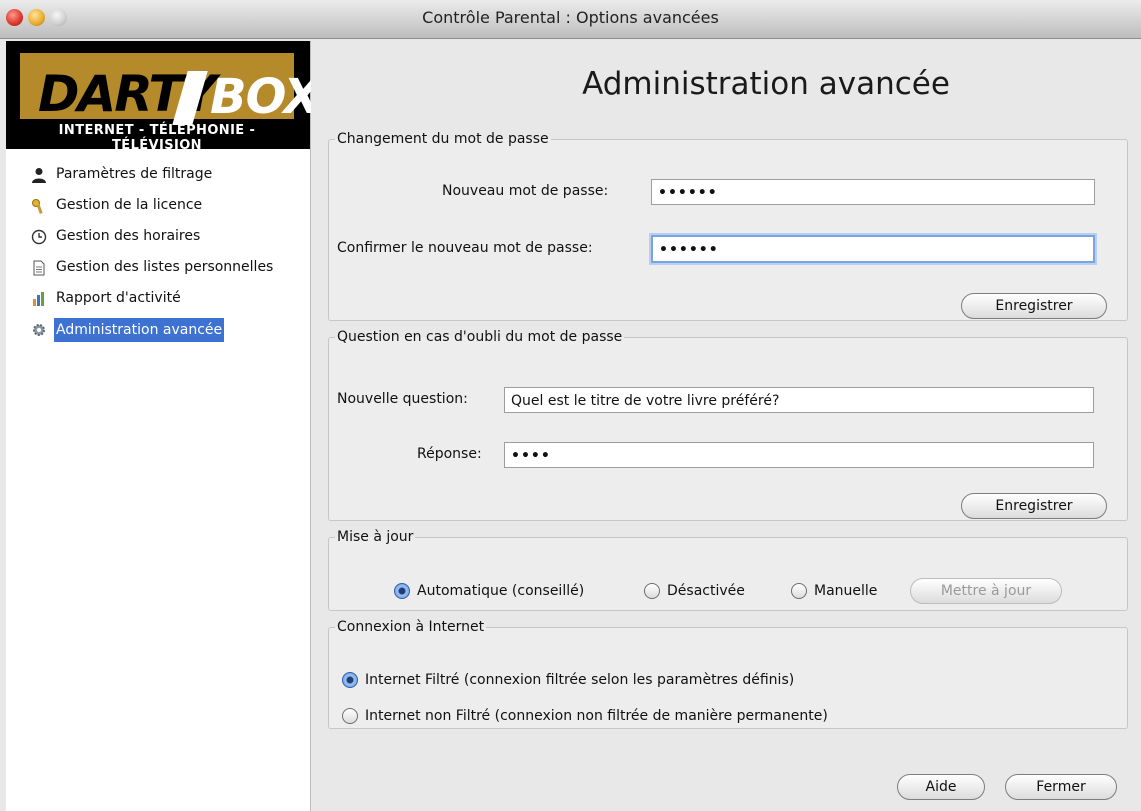 Image resolution: width=1141 pixels, height=811 pixels. What do you see at coordinates (1034, 306) in the screenshot?
I see `save-password-button: Enregistrer` at bounding box center [1034, 306].